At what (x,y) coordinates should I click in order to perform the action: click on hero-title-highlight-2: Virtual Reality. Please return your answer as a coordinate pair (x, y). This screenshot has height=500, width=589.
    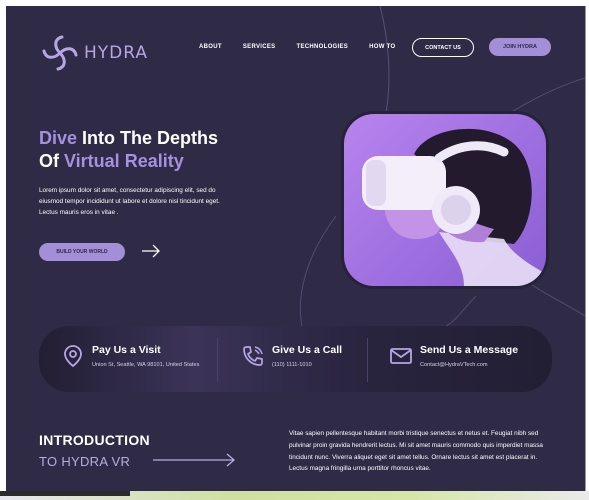
    Looking at the image, I should click on (124, 161).